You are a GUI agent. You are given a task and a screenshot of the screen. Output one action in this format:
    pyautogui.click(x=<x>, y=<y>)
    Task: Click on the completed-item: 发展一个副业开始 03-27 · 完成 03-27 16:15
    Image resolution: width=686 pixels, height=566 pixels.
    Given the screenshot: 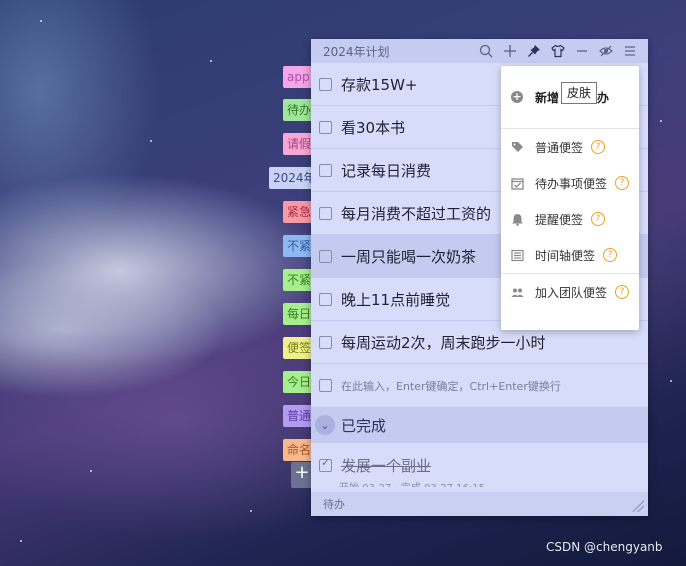 What is the action you would take?
    pyautogui.click(x=479, y=465)
    